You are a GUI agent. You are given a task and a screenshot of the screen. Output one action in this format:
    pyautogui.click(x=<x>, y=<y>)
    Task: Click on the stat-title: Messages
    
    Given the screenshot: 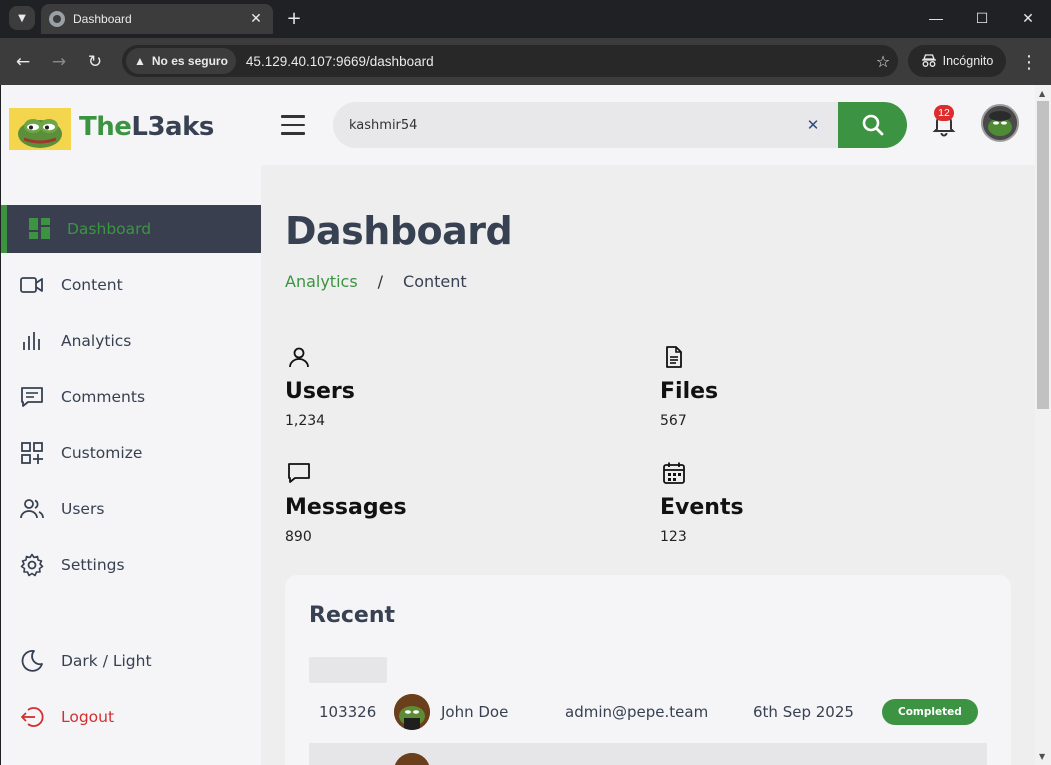 What is the action you would take?
    pyautogui.click(x=346, y=507)
    